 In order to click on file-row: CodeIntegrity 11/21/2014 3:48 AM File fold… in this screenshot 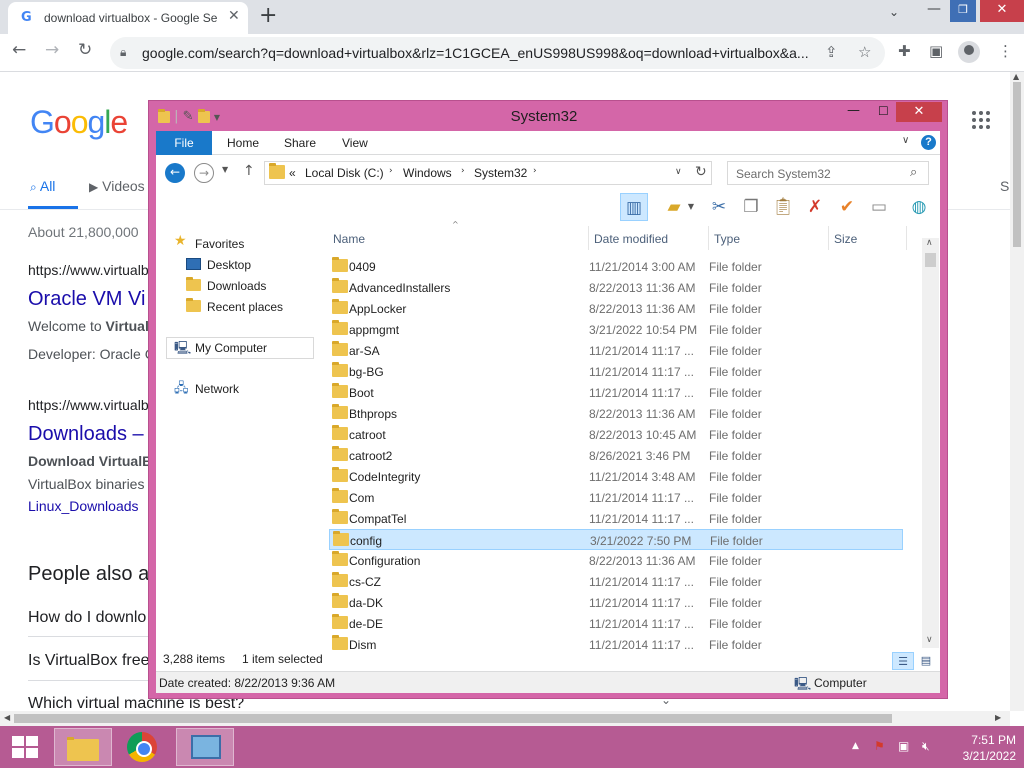, I will do `click(616, 476)`.